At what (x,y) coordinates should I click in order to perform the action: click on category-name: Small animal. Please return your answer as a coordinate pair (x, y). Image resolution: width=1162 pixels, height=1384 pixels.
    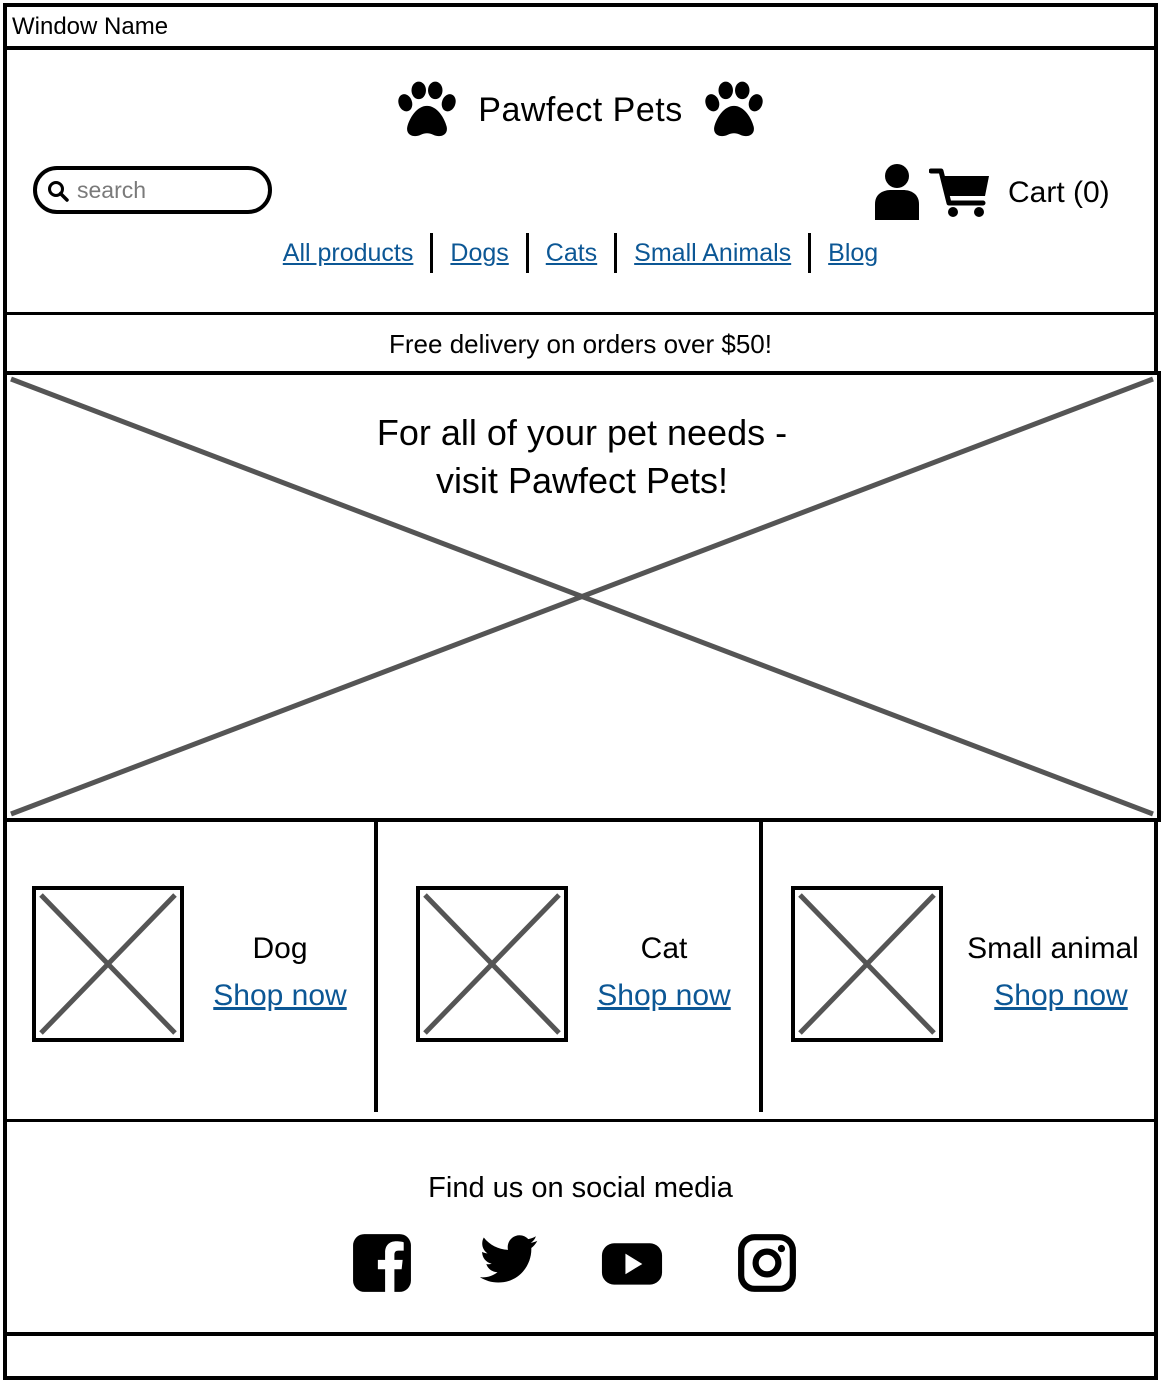
    Looking at the image, I should click on (1053, 948).